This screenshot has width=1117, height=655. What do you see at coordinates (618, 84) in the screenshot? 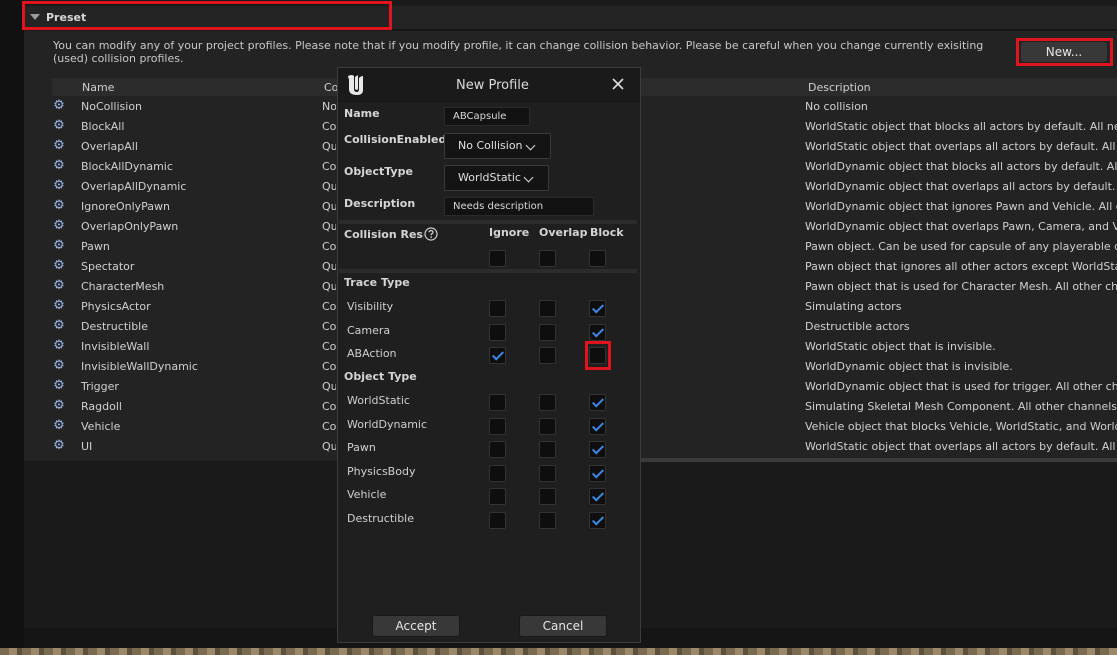
I see `close-icon` at bounding box center [618, 84].